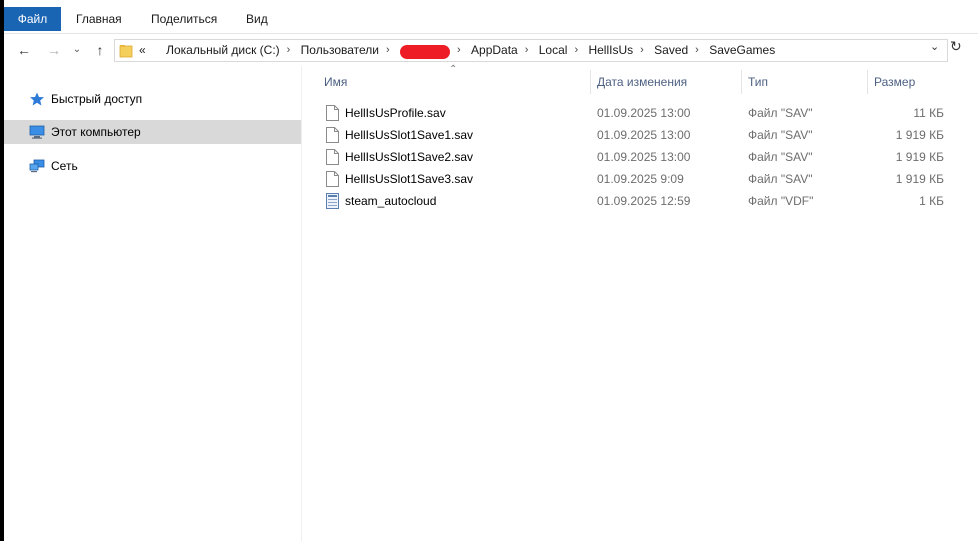  I want to click on breadcrumb-users: Пользователи, so click(340, 50).